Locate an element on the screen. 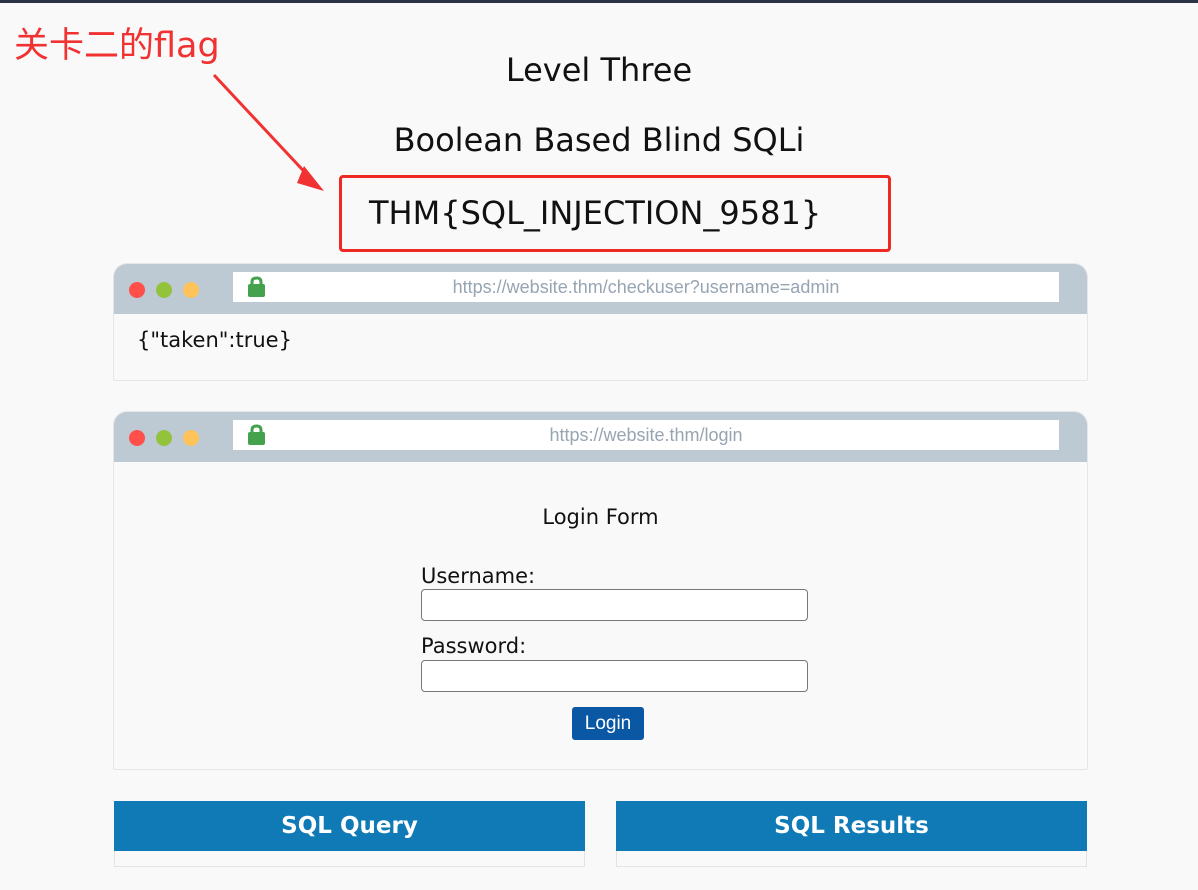  sql-query-panel: SQL Query is located at coordinates (349, 834).